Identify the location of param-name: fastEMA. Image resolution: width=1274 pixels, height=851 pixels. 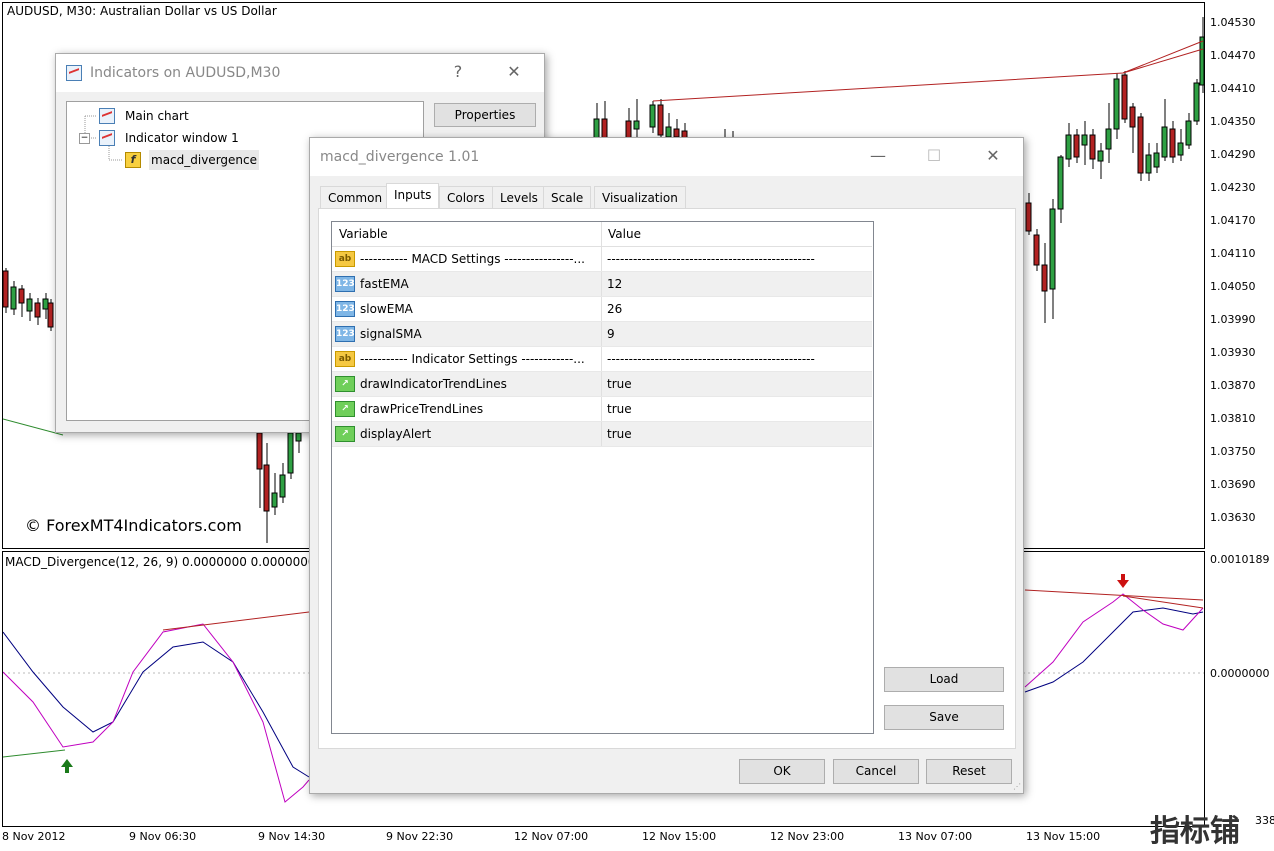
(384, 284).